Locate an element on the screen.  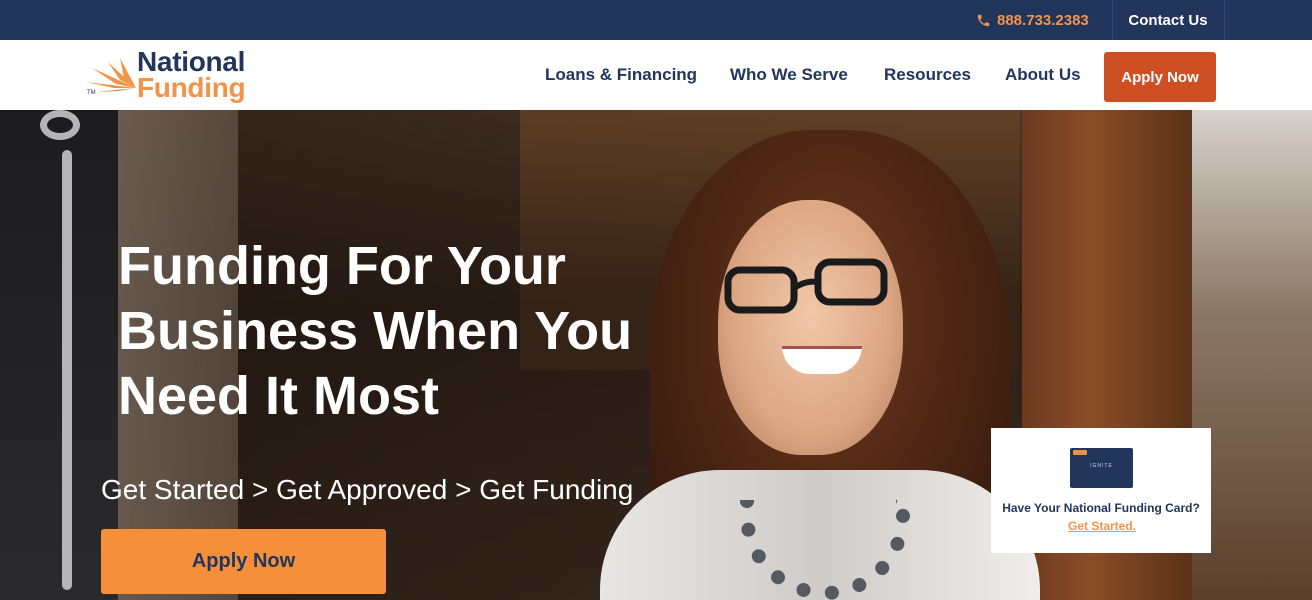
funding-card-image: IGNITE is located at coordinates (1101, 468).